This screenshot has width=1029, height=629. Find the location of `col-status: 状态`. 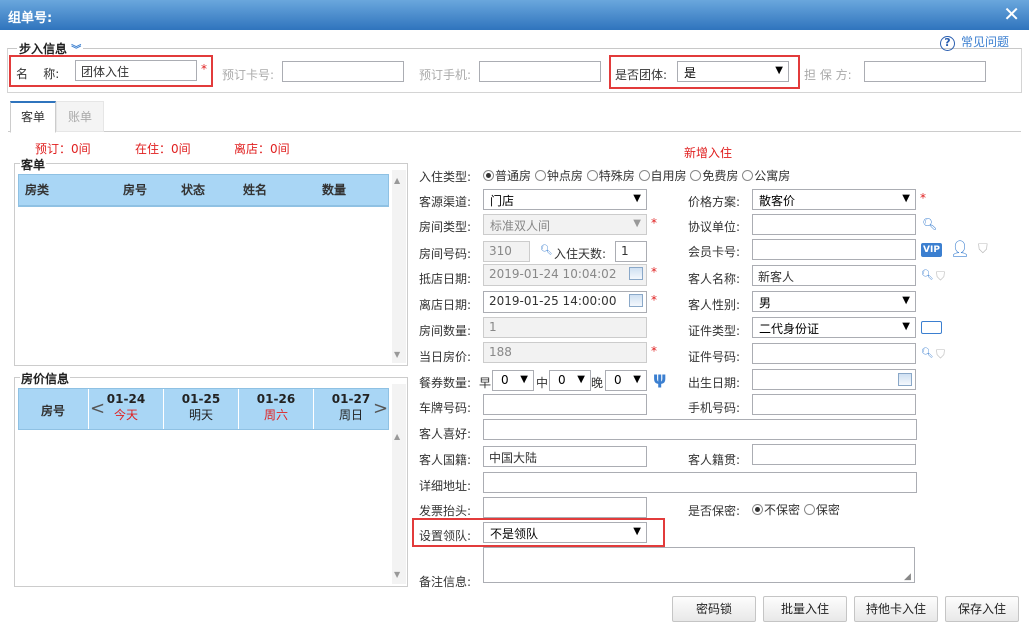

col-status: 状态 is located at coordinates (193, 189).